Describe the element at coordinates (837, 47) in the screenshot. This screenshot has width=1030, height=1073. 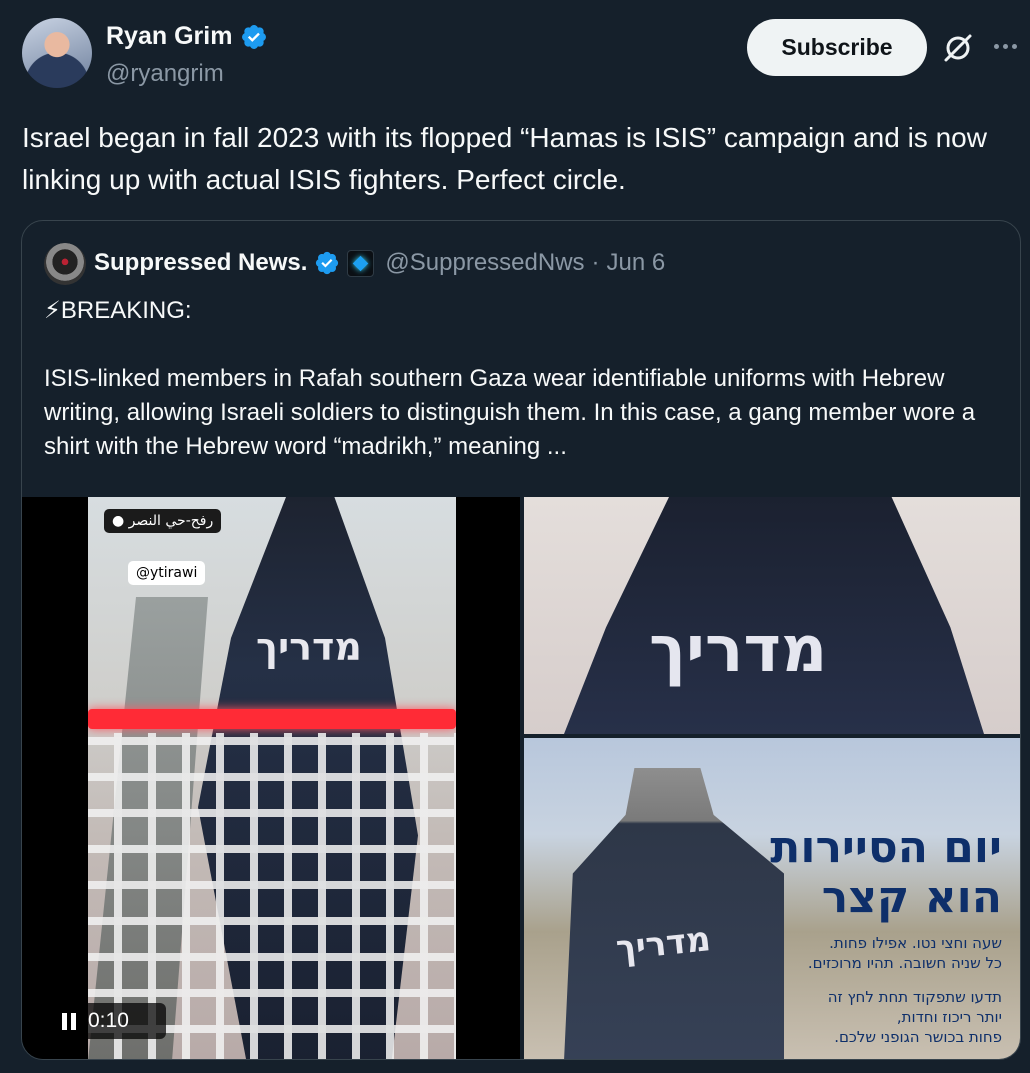
I see `subscribe-button: Subscribe` at that location.